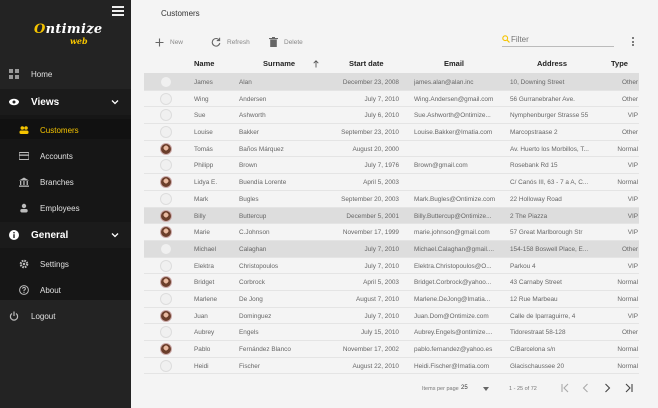 This screenshot has width=658, height=408. What do you see at coordinates (118, 11) in the screenshot?
I see `menu-toggle-icon` at bounding box center [118, 11].